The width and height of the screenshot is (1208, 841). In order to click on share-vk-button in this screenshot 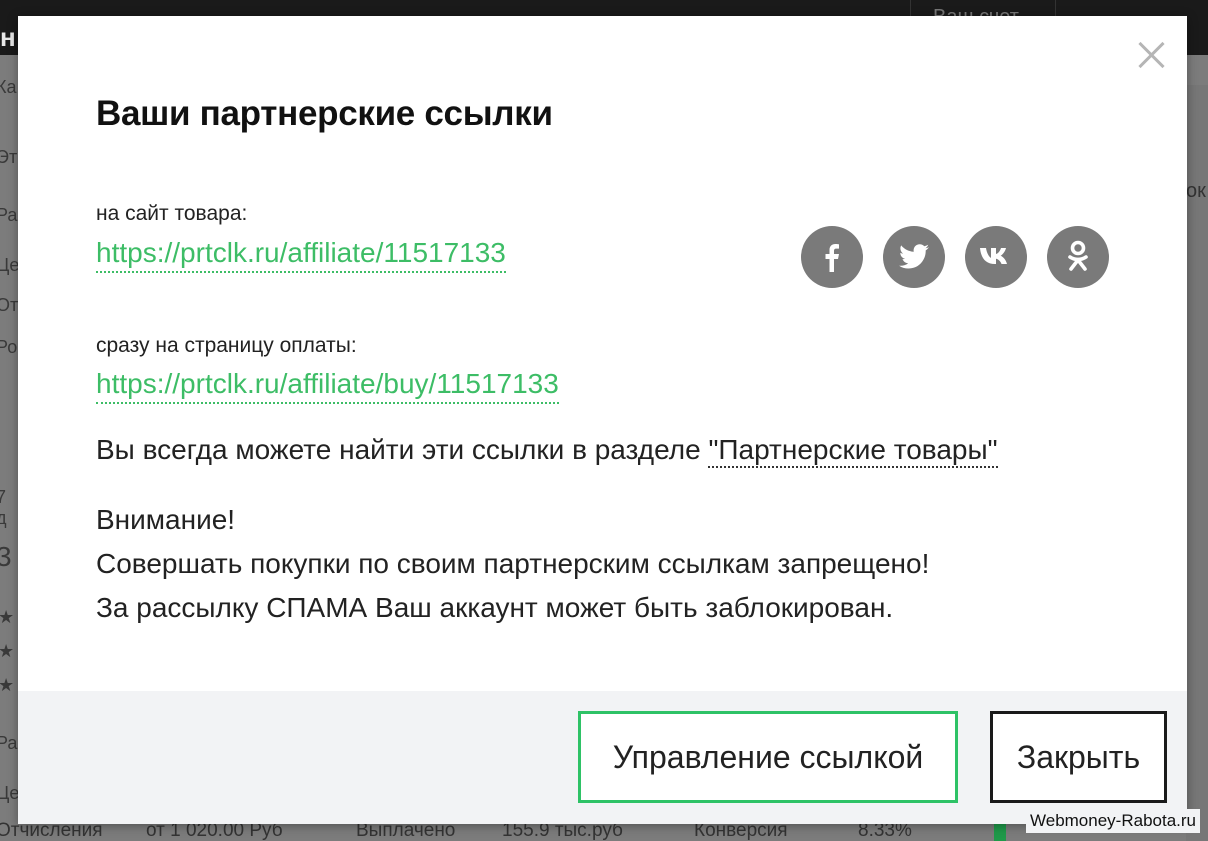, I will do `click(996, 257)`.